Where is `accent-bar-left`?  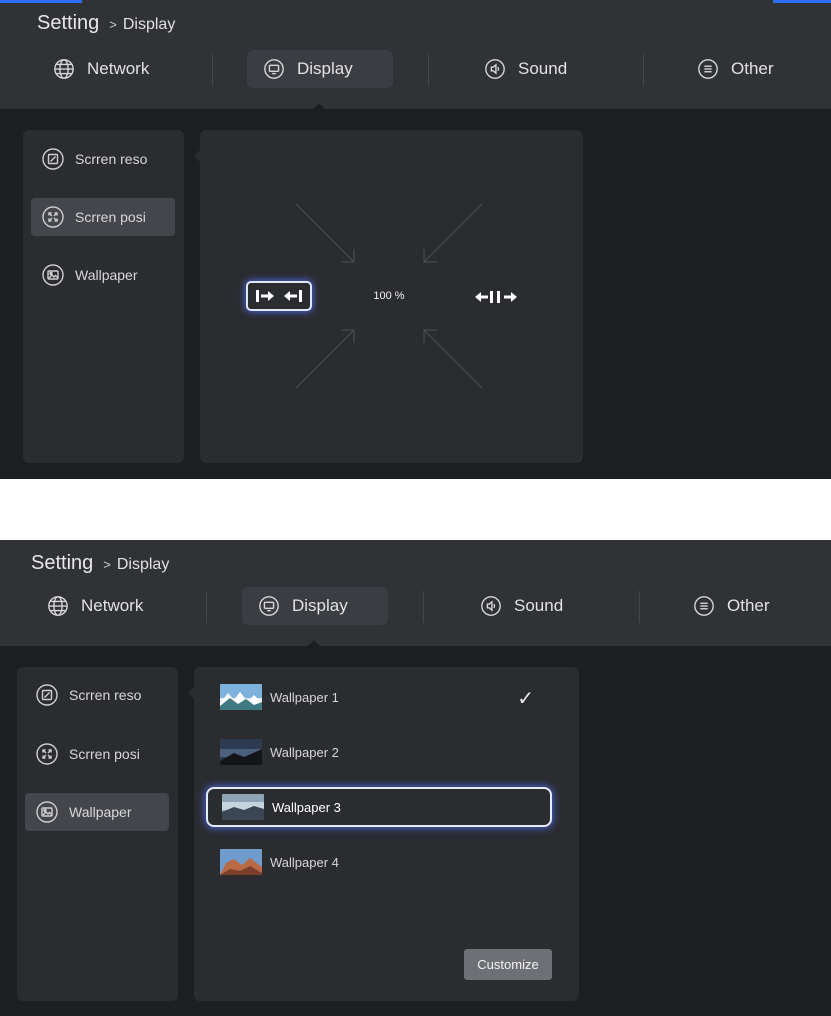
accent-bar-left is located at coordinates (41, 1).